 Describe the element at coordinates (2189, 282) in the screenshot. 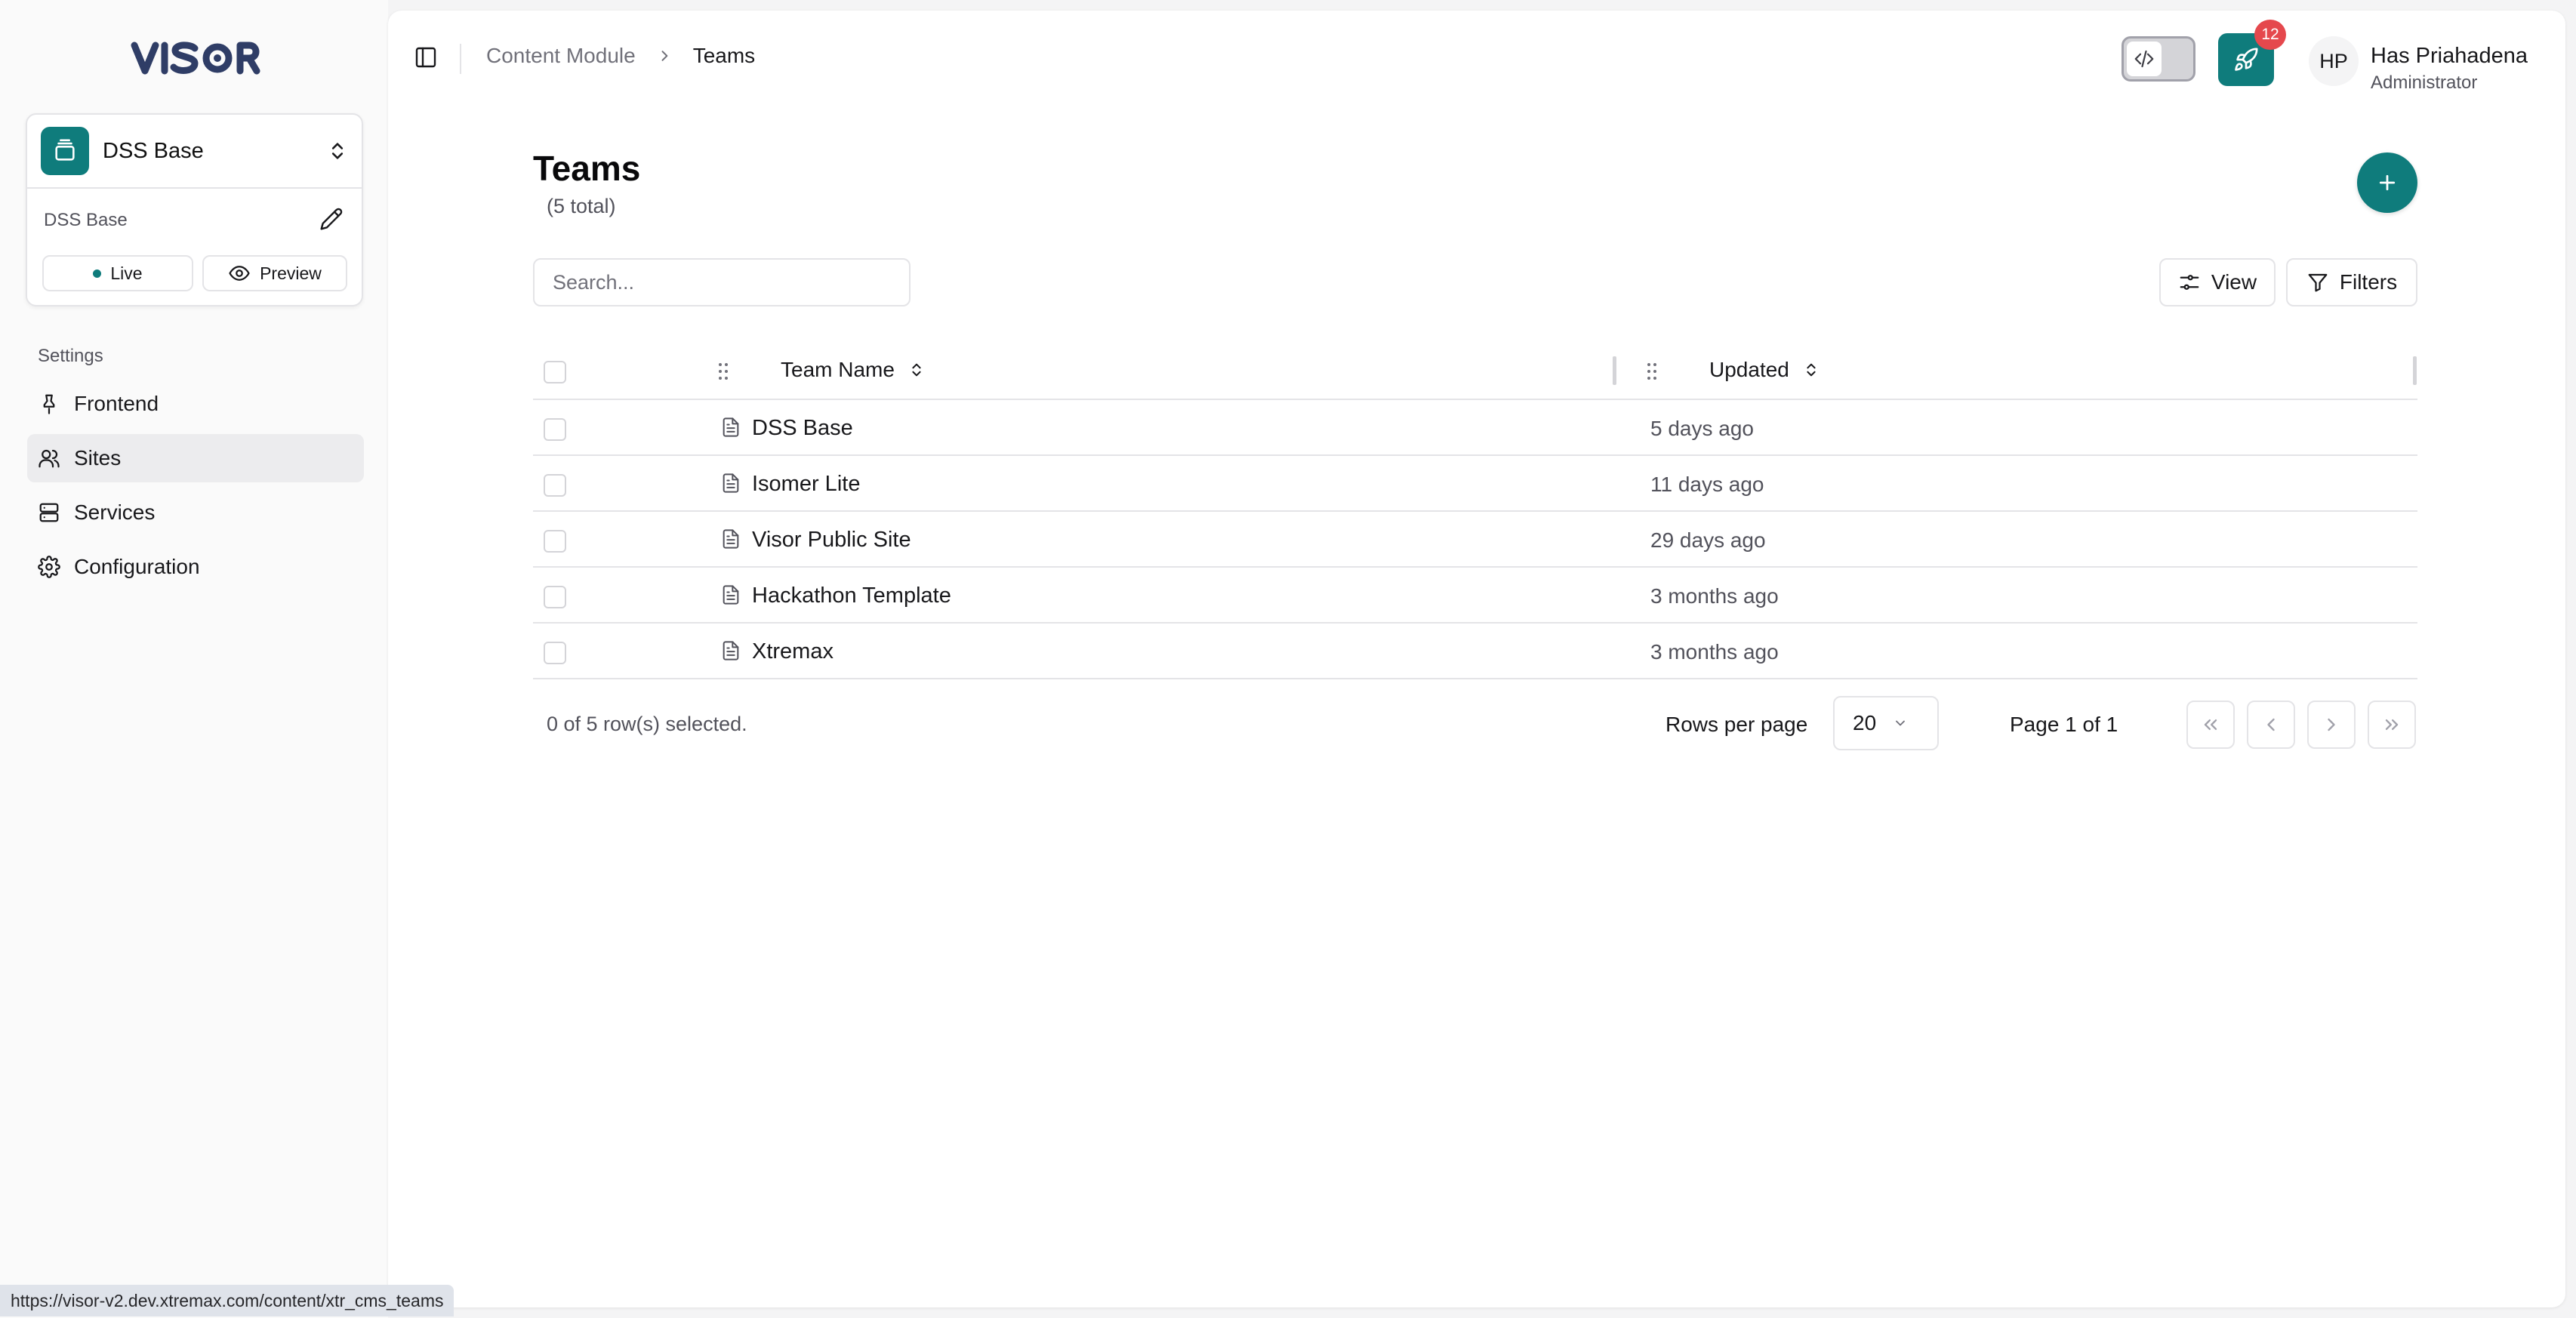

I see `sliders-icon` at that location.